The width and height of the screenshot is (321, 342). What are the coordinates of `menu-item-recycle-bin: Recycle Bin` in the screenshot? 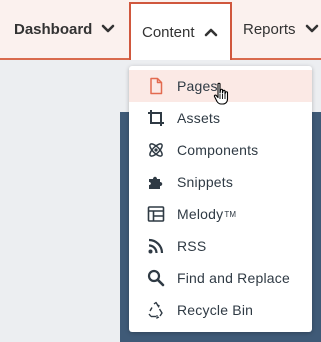 It's located at (220, 310).